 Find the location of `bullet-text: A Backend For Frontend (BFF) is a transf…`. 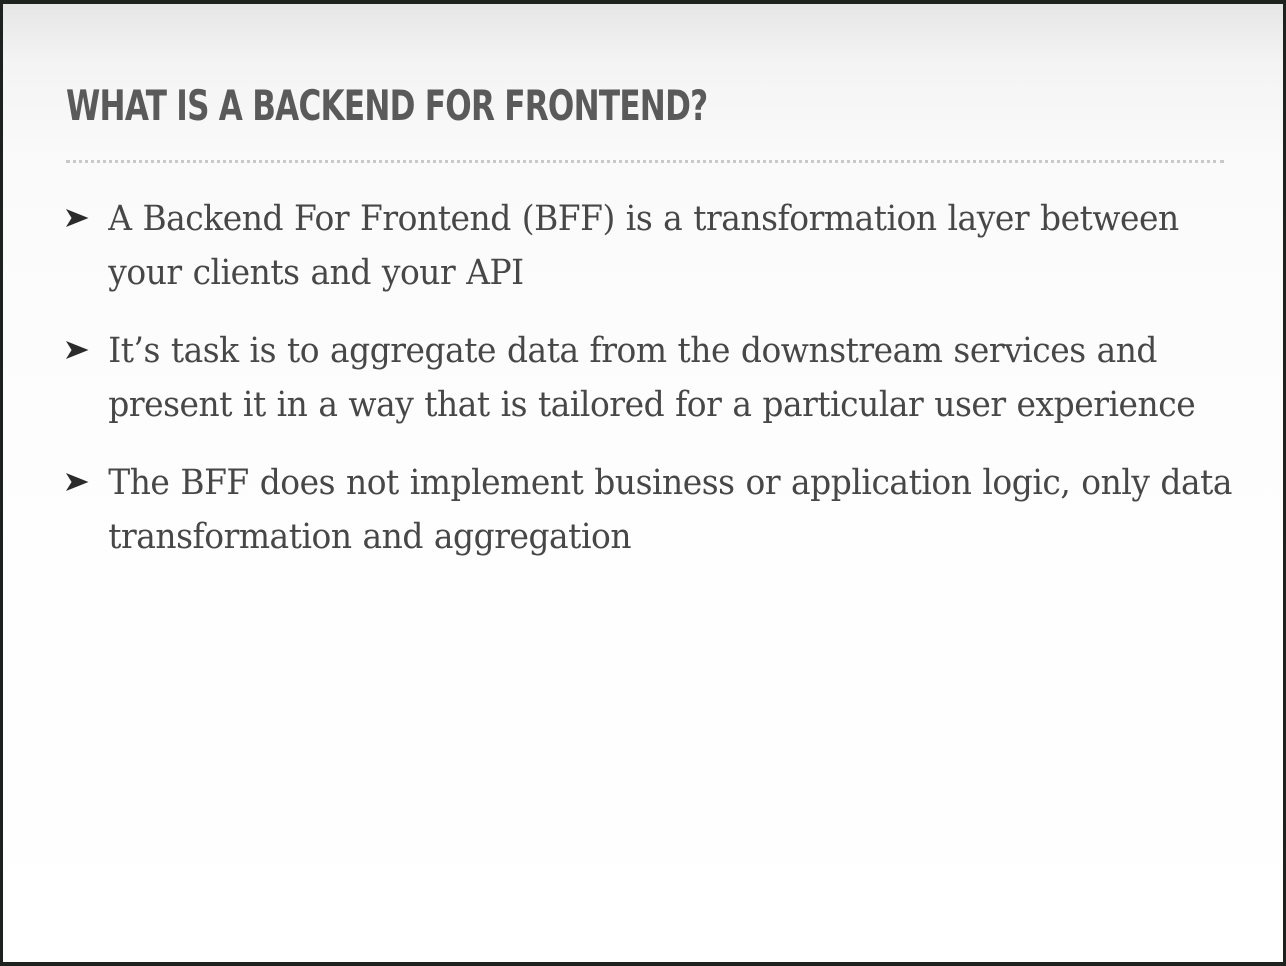

bullet-text: A Backend For Frontend (BFF) is a transf… is located at coordinates (643, 246).